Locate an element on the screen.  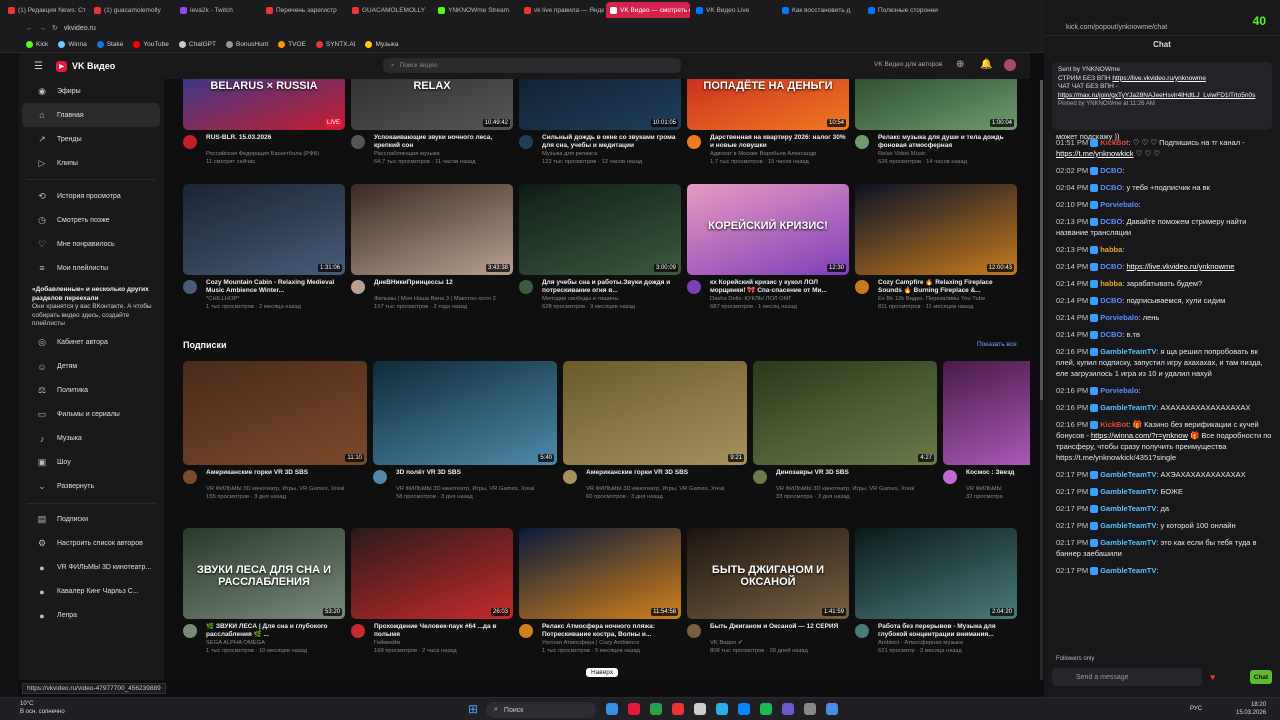
video-thumbnail: 12:00:43 is located at coordinates (936, 229).